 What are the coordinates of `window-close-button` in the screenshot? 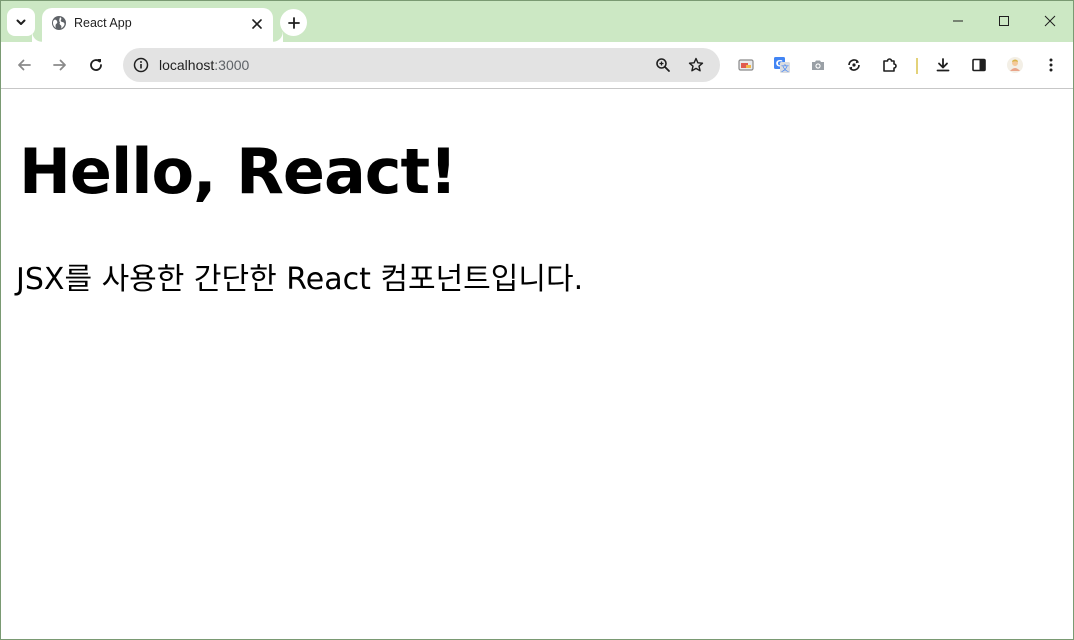 It's located at (1050, 21).